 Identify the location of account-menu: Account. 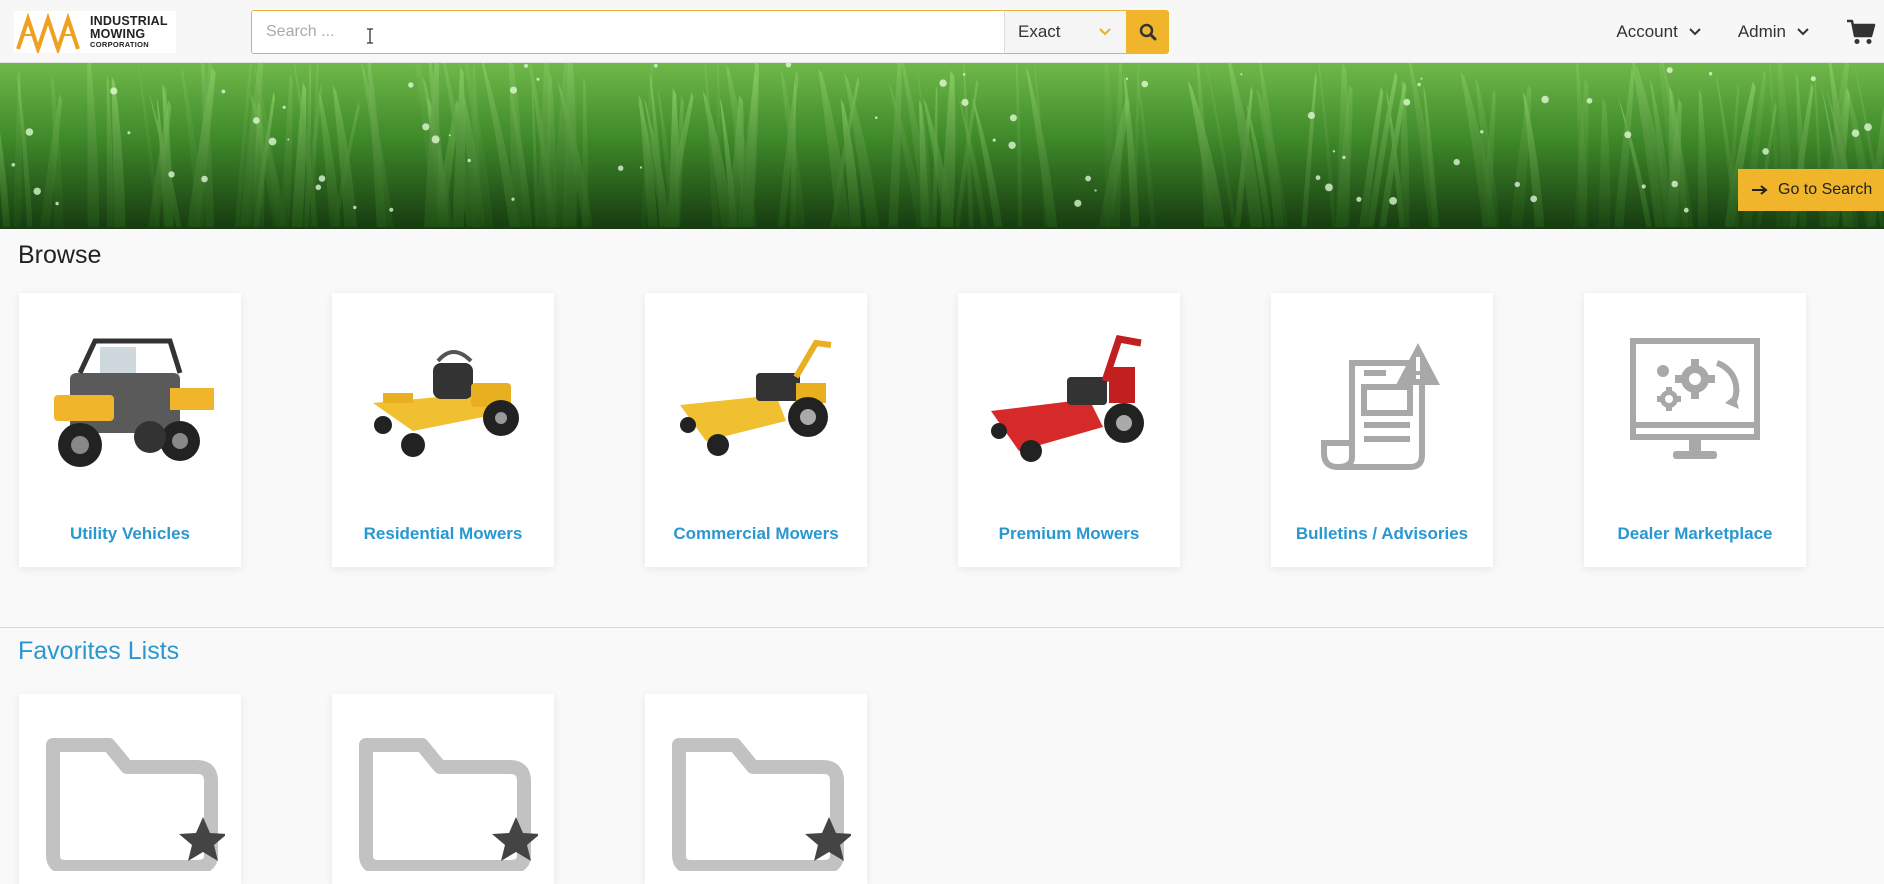
(1658, 32).